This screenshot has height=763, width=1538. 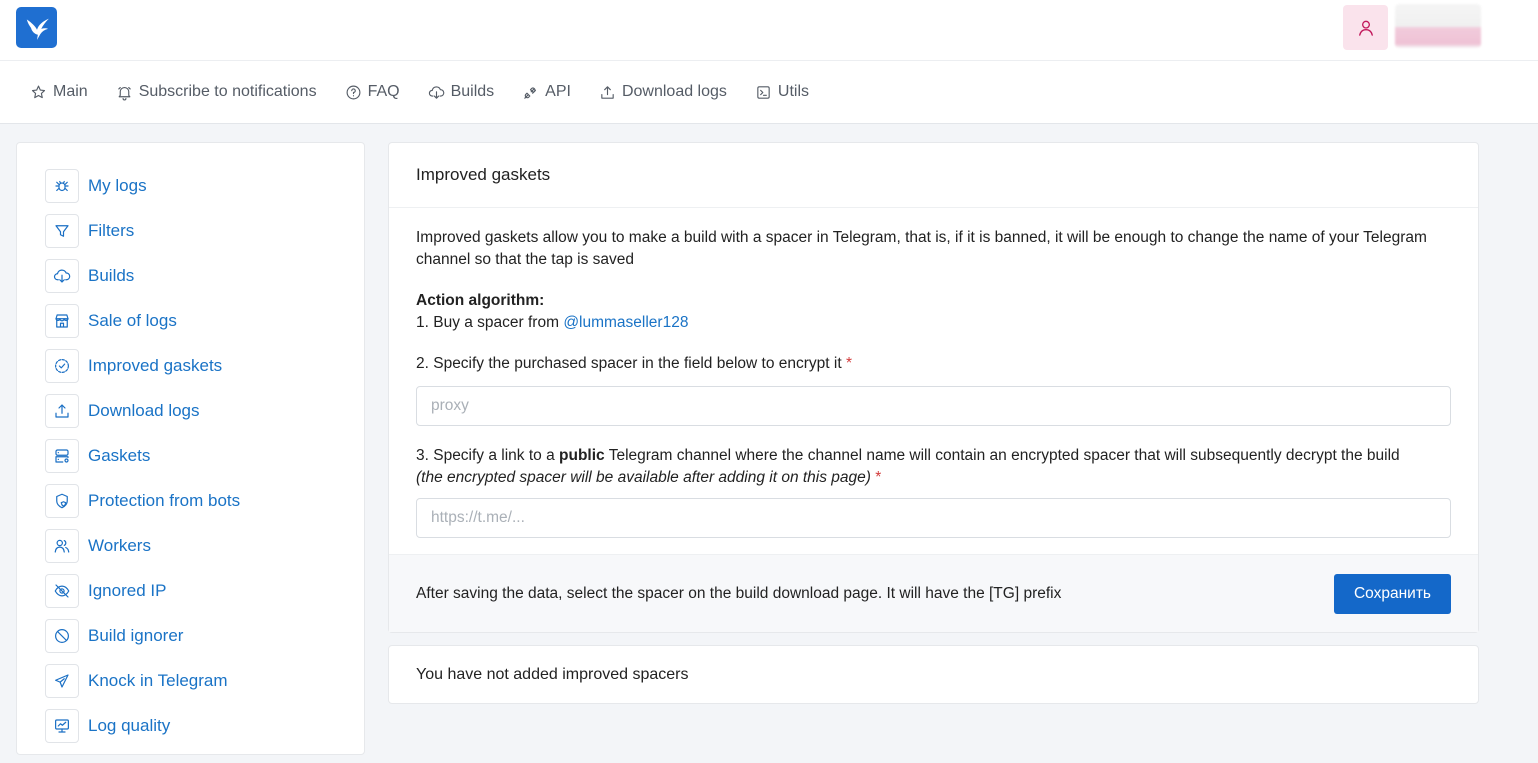 What do you see at coordinates (38, 91) in the screenshot?
I see `star-icon` at bounding box center [38, 91].